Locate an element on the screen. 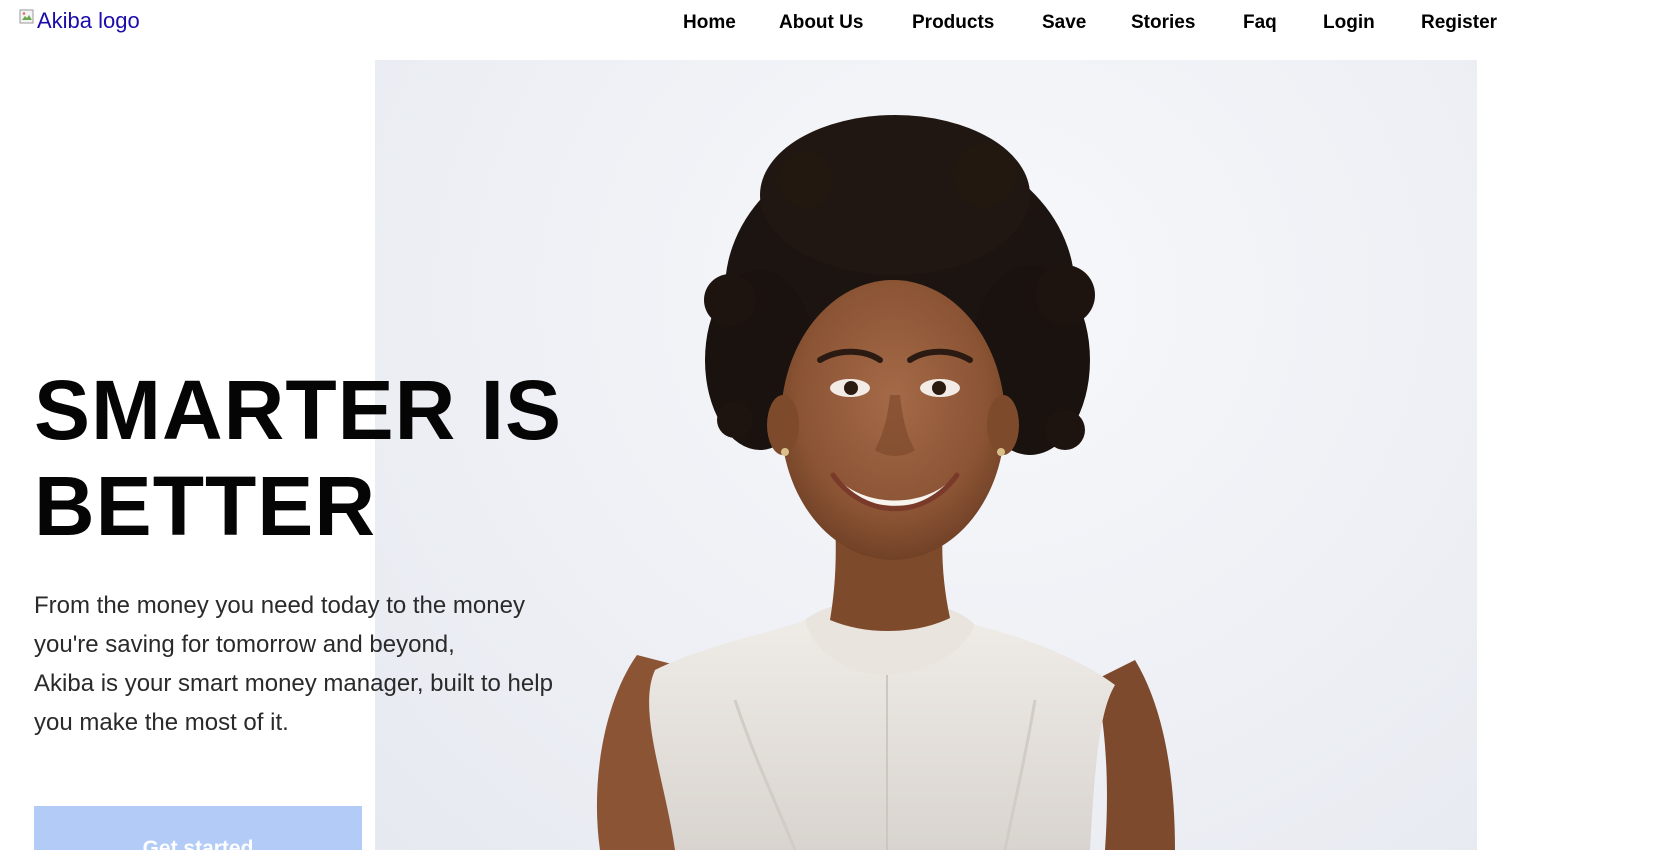  headline-line-1: SMARTER IS is located at coordinates (298, 410).